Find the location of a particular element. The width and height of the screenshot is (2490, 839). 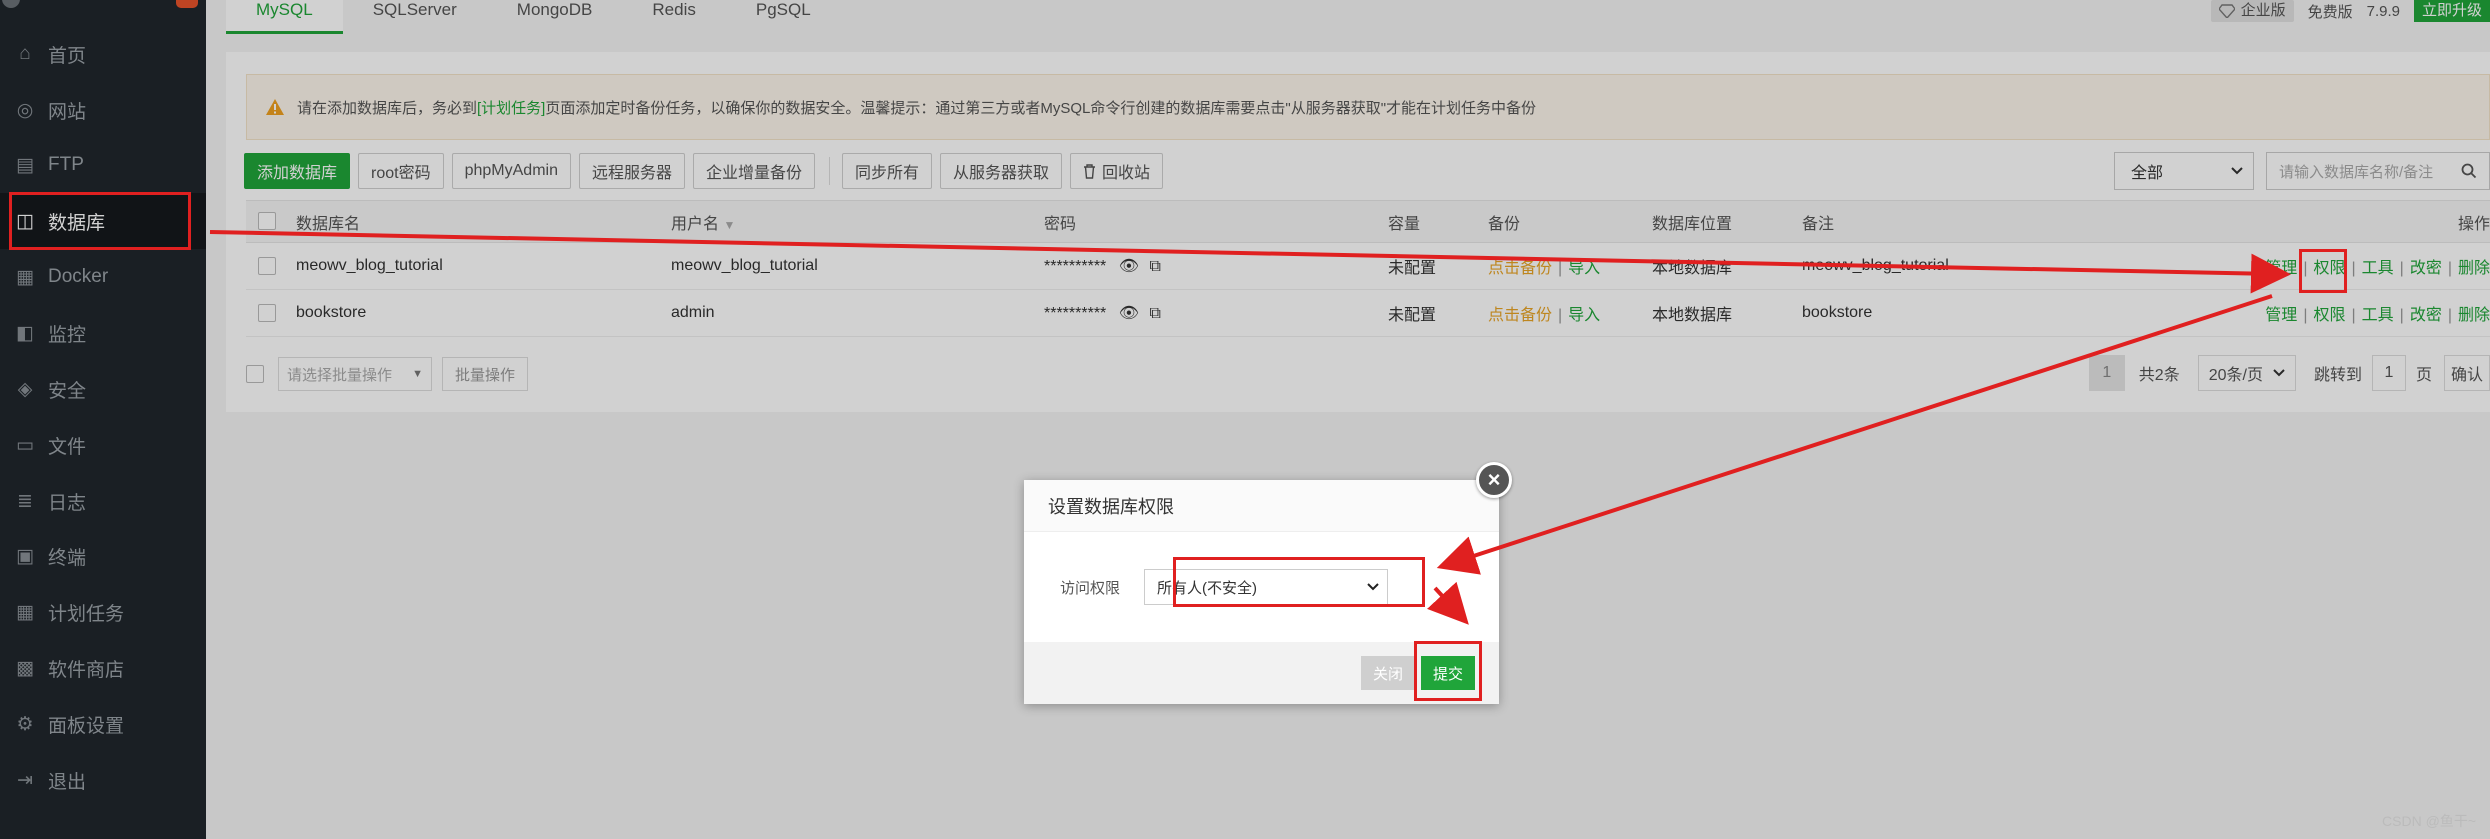

close-button: 关闭 is located at coordinates (1387, 673).